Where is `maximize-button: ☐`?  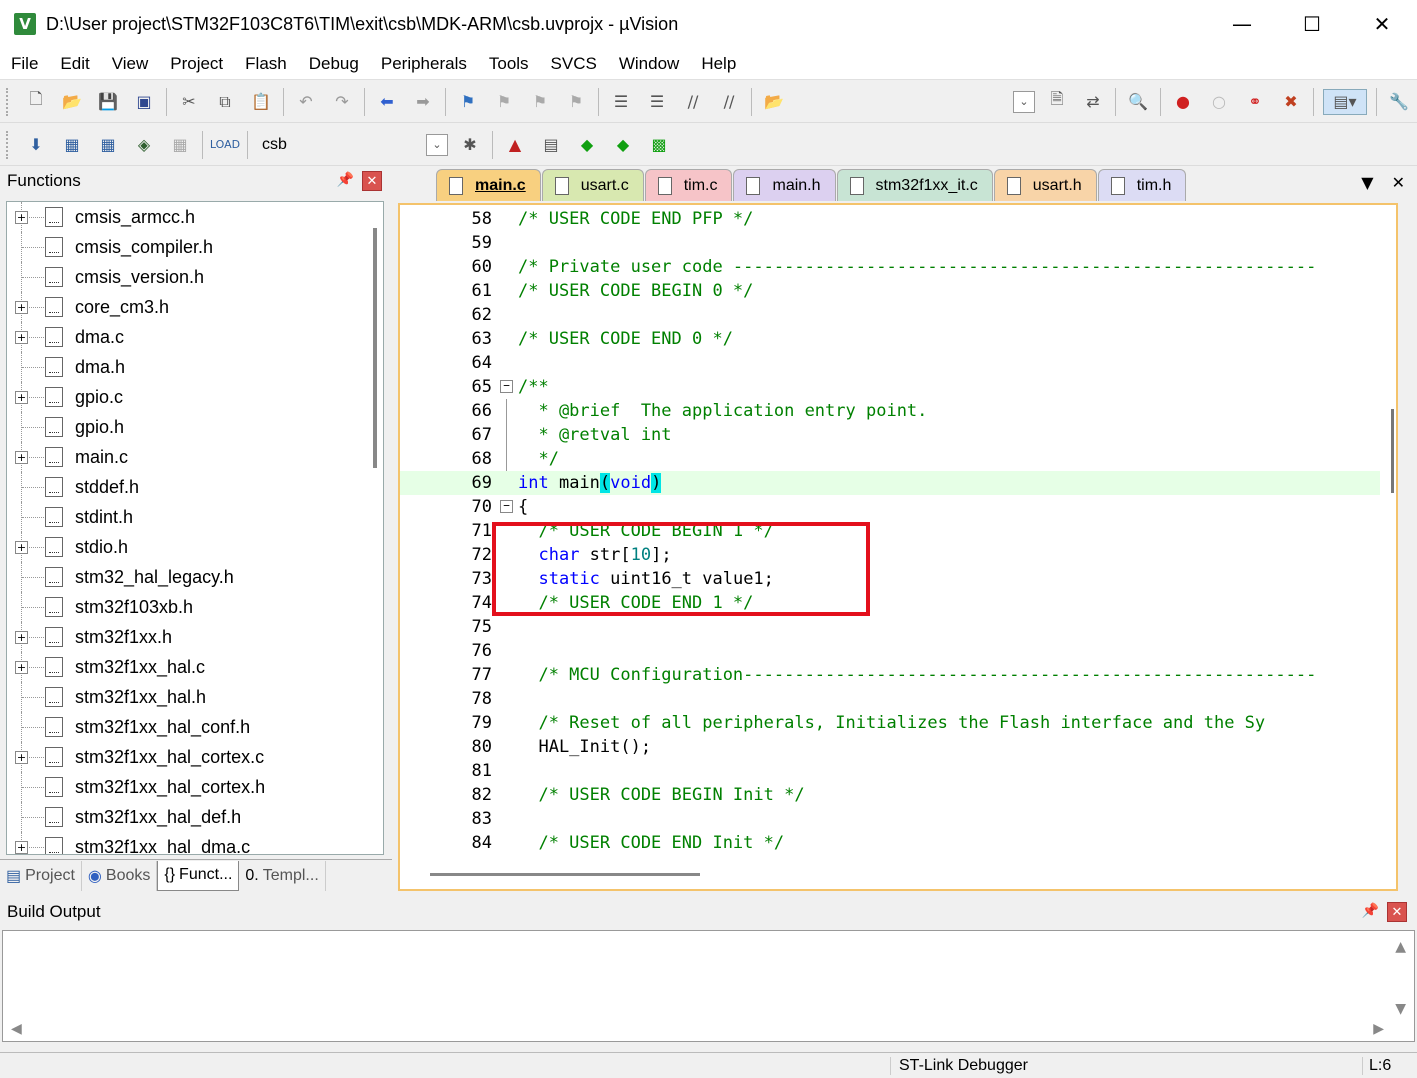 maximize-button: ☐ is located at coordinates (1312, 24).